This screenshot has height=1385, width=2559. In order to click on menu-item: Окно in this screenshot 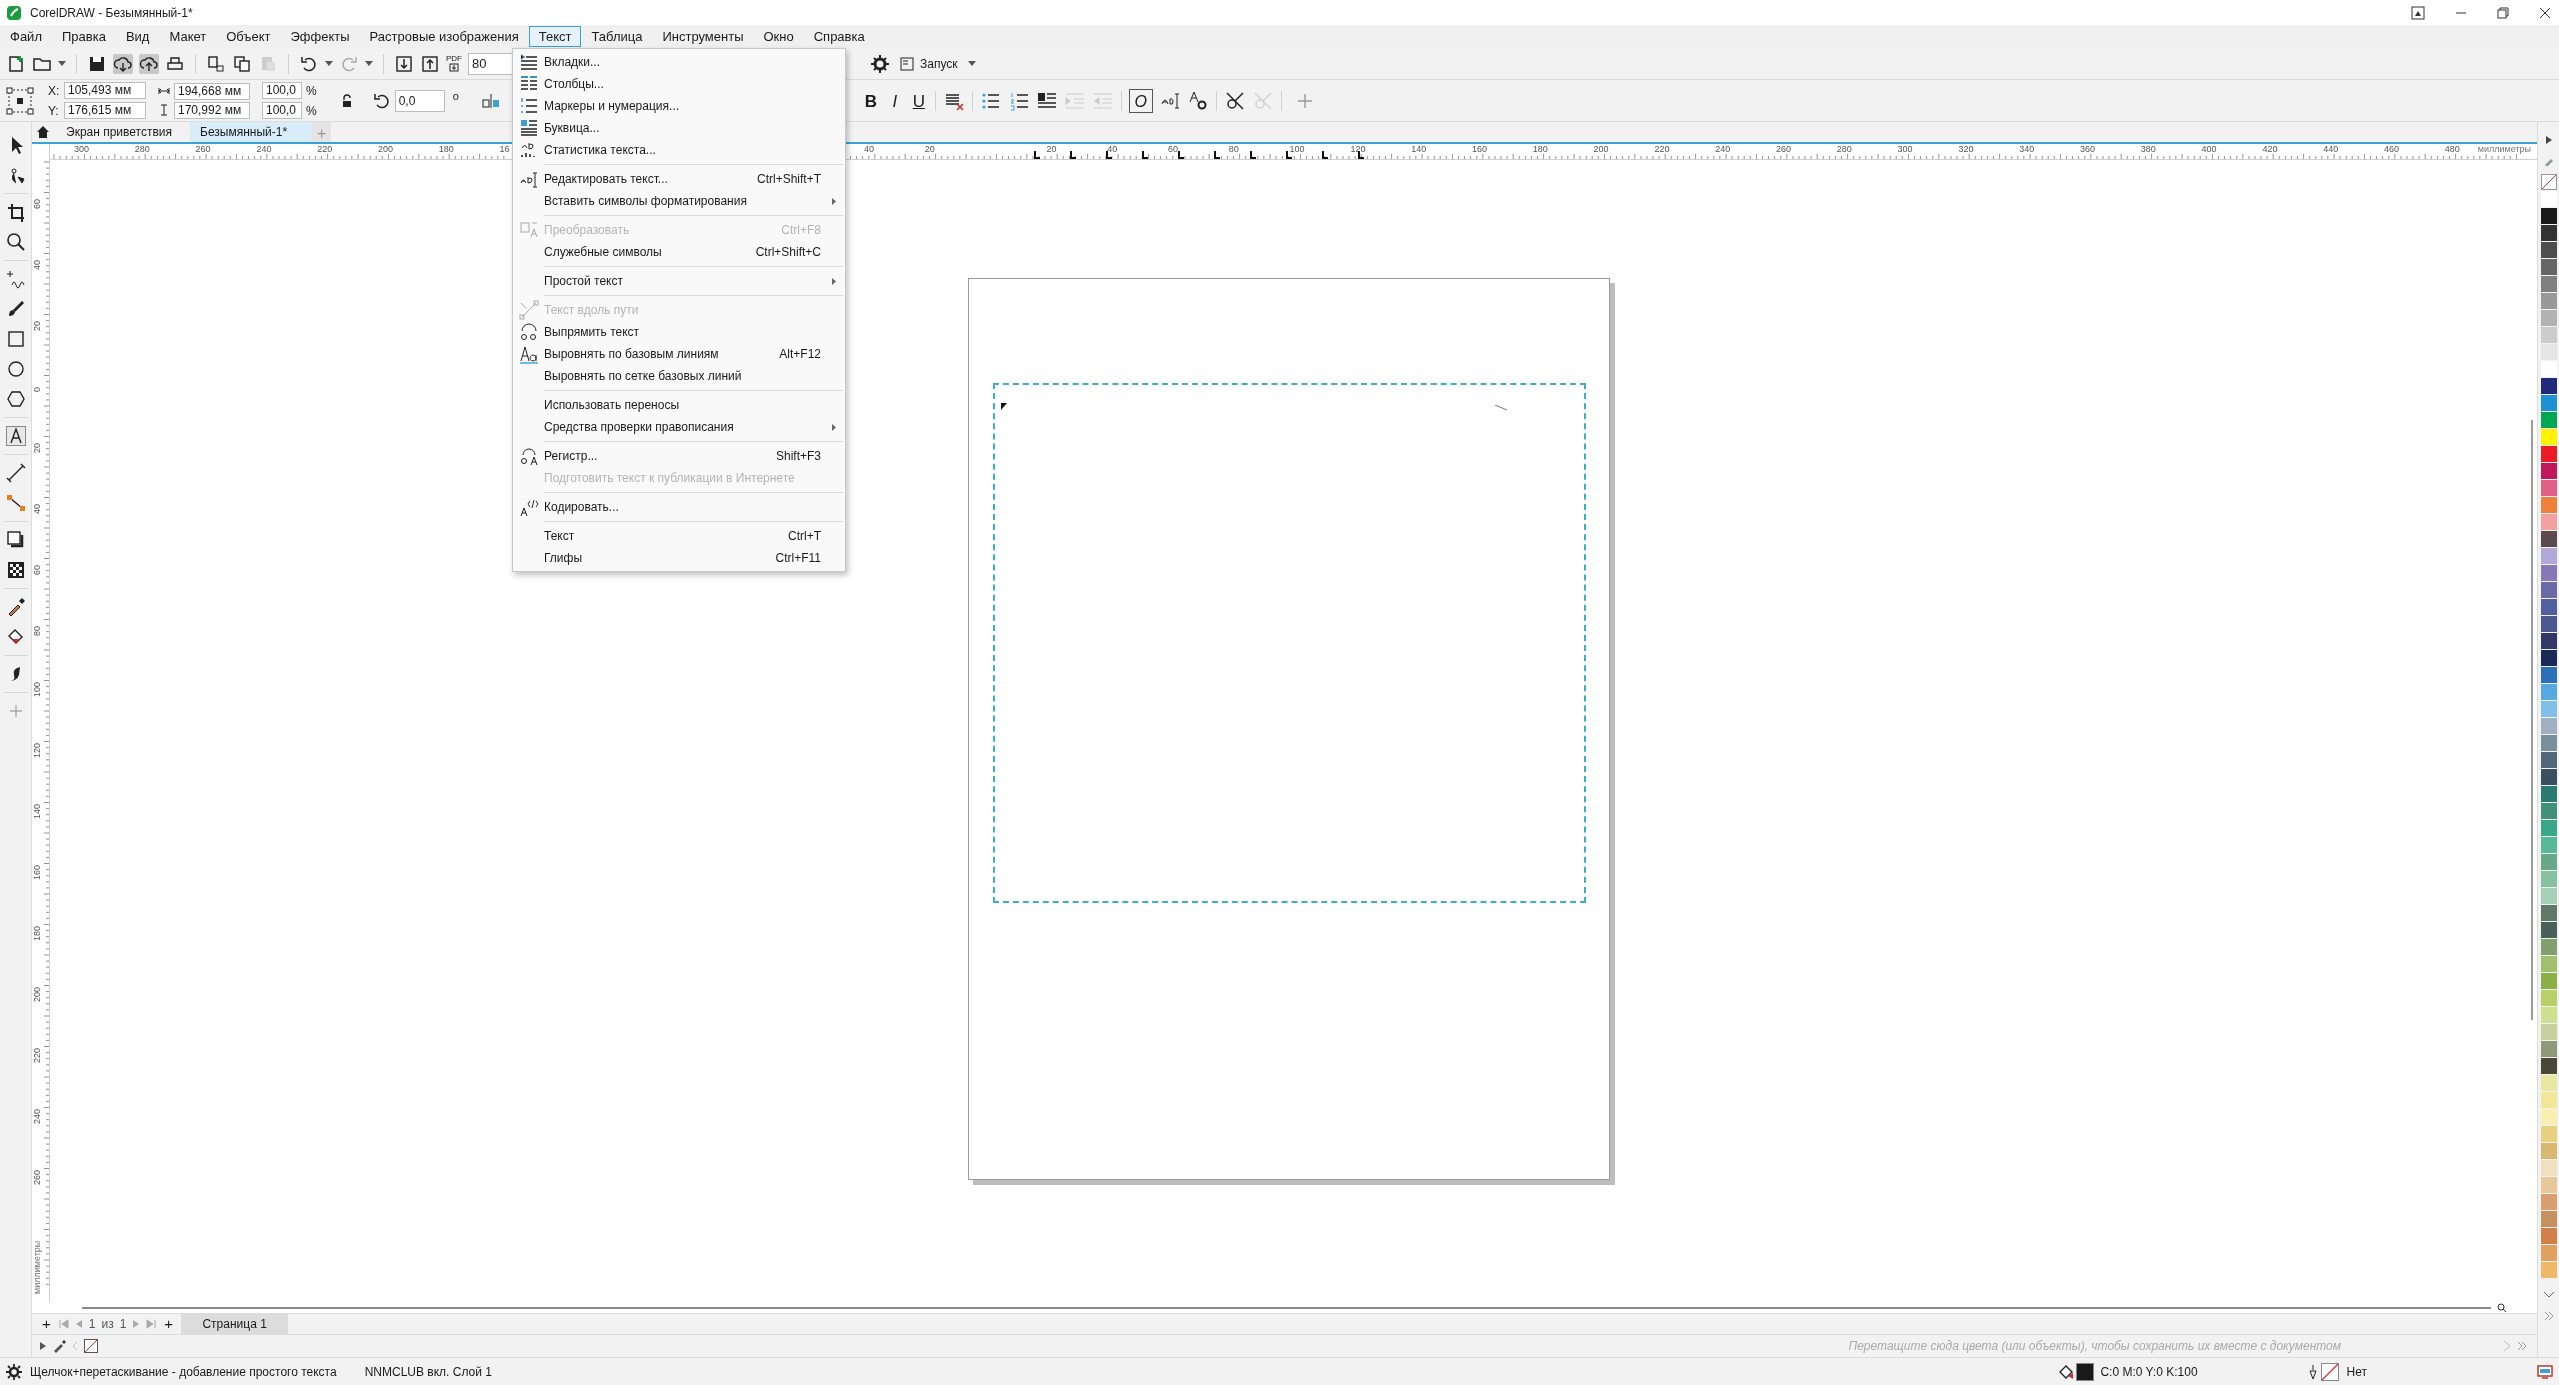, I will do `click(778, 36)`.